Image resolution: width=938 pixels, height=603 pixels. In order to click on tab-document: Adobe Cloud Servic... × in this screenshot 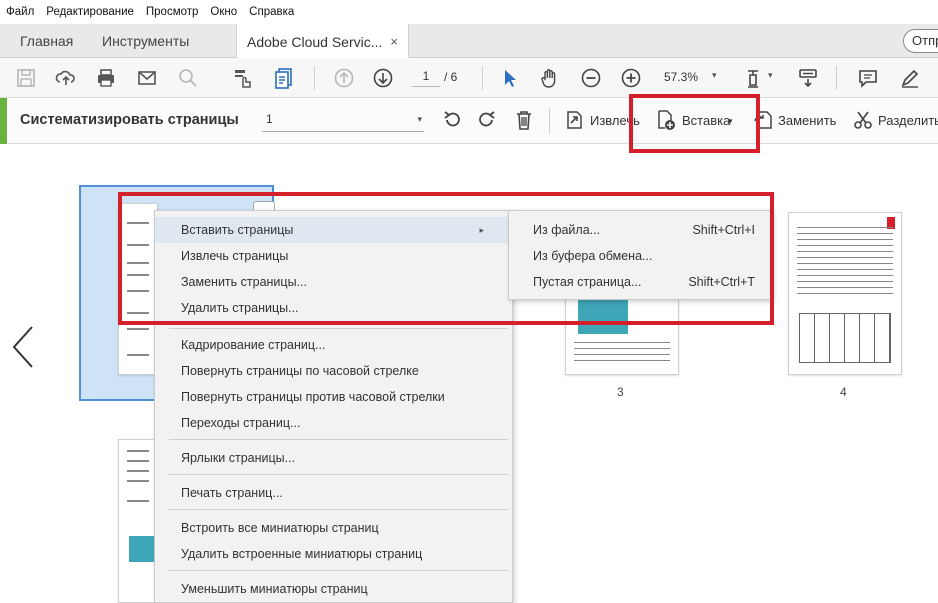, I will do `click(322, 41)`.